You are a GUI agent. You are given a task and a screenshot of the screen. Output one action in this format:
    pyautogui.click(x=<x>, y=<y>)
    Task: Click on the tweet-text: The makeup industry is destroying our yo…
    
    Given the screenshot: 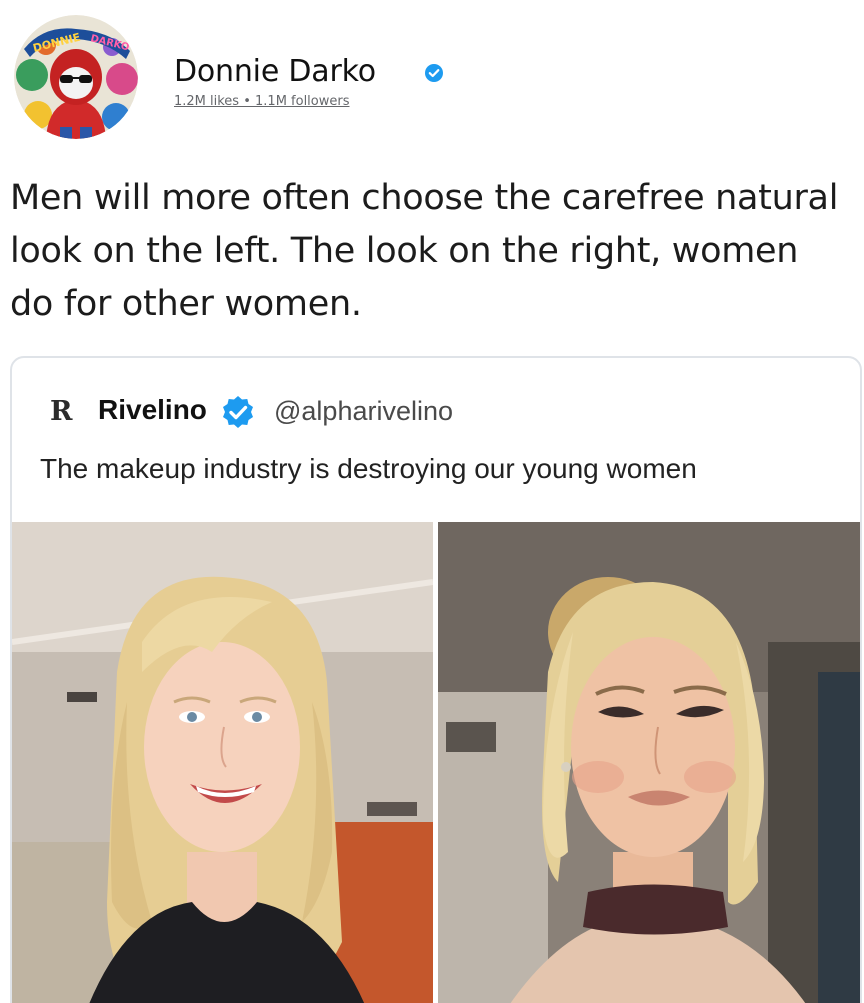 What is the action you would take?
    pyautogui.click(x=368, y=468)
    